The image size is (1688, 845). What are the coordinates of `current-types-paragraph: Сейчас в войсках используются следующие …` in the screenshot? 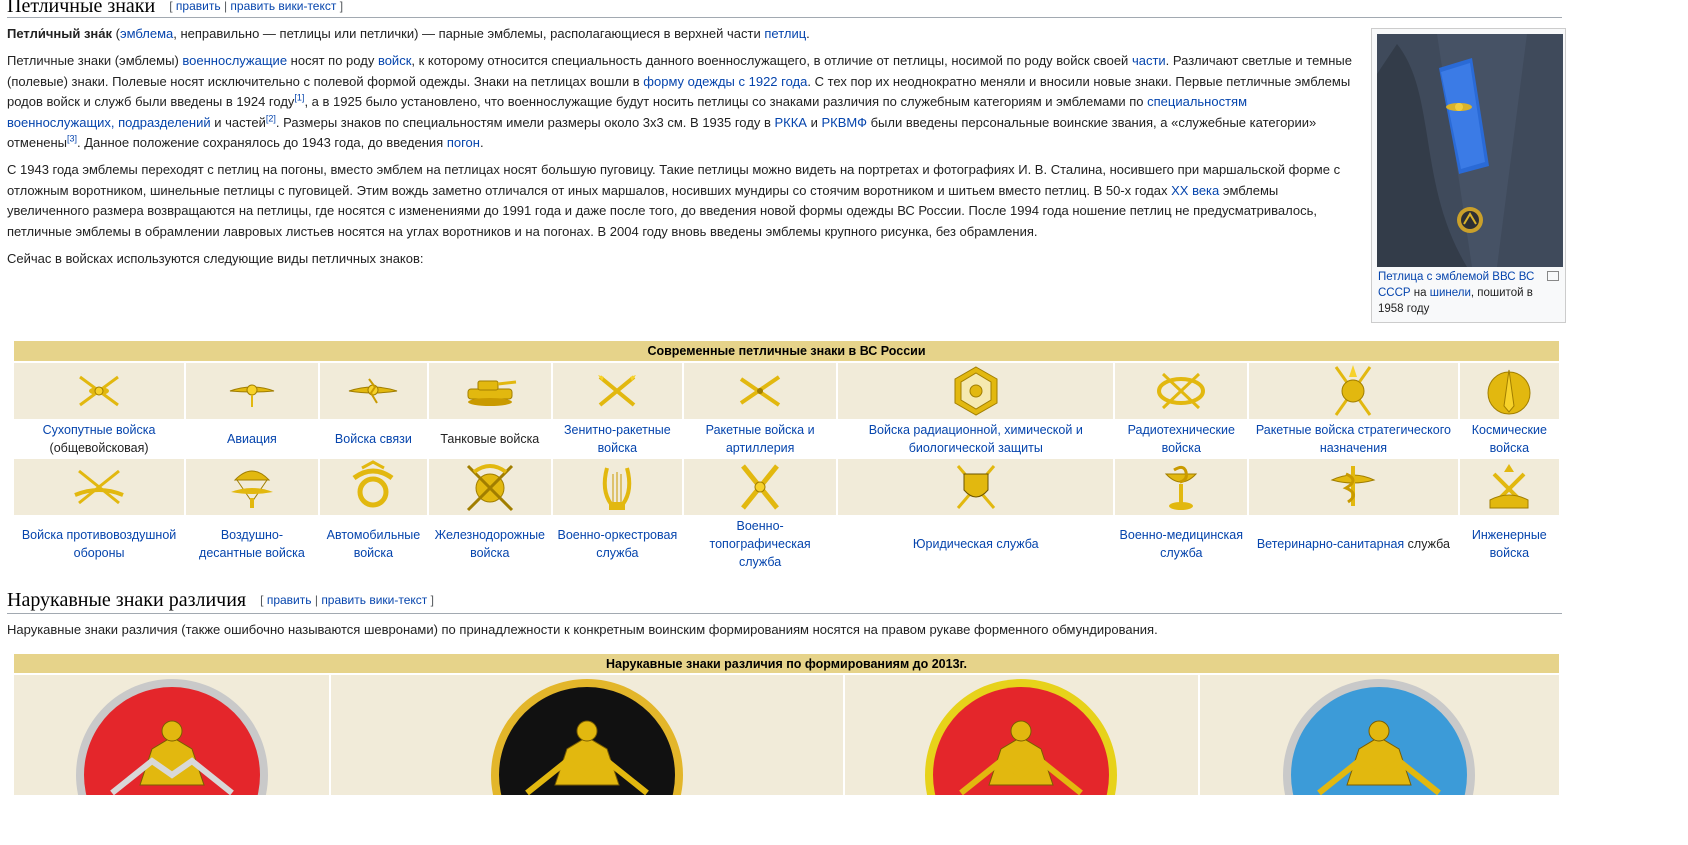 It's located at (215, 258).